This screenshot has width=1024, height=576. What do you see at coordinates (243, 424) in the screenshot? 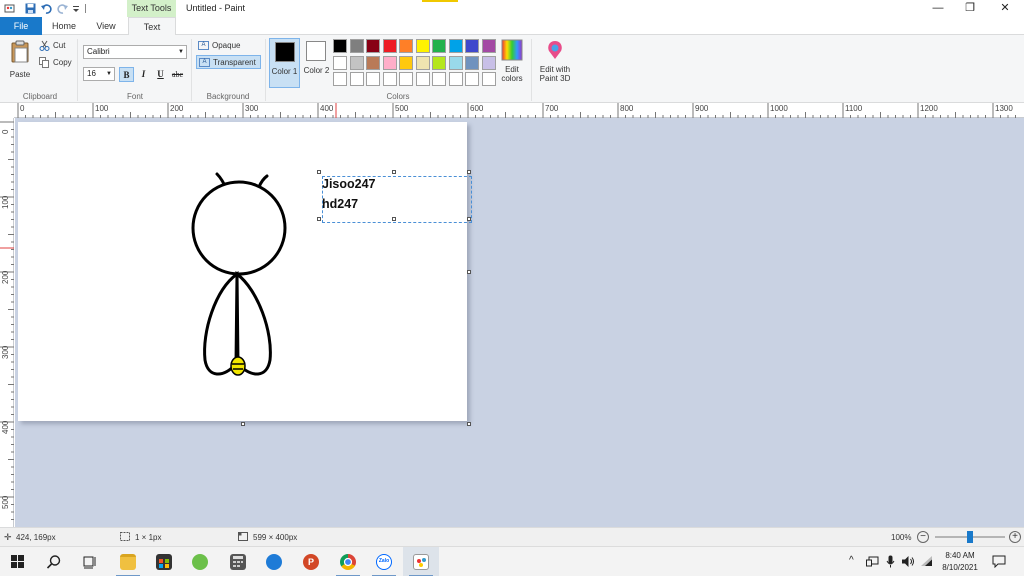
I see `canvas-resize-handle-bottom` at bounding box center [243, 424].